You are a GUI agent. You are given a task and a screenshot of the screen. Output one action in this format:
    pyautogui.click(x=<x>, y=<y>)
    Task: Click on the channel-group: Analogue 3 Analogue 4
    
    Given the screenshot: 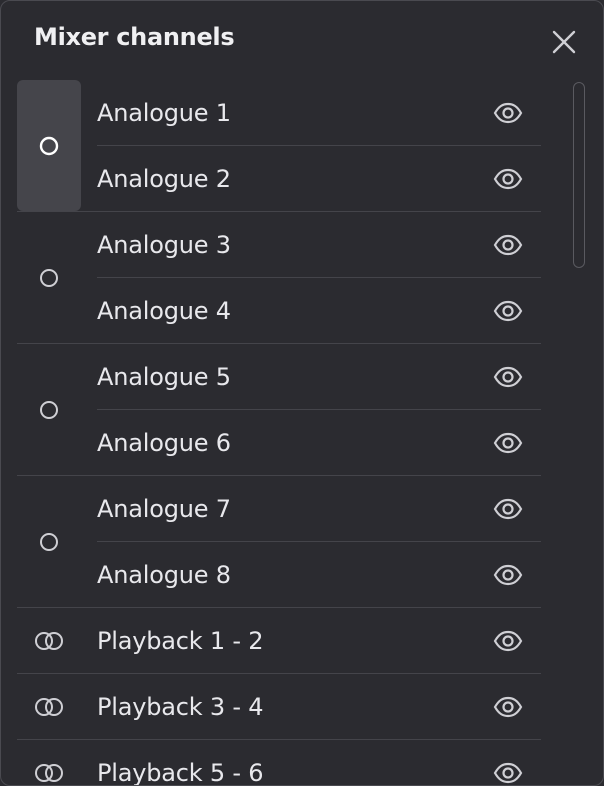 What is the action you would take?
    pyautogui.click(x=279, y=278)
    